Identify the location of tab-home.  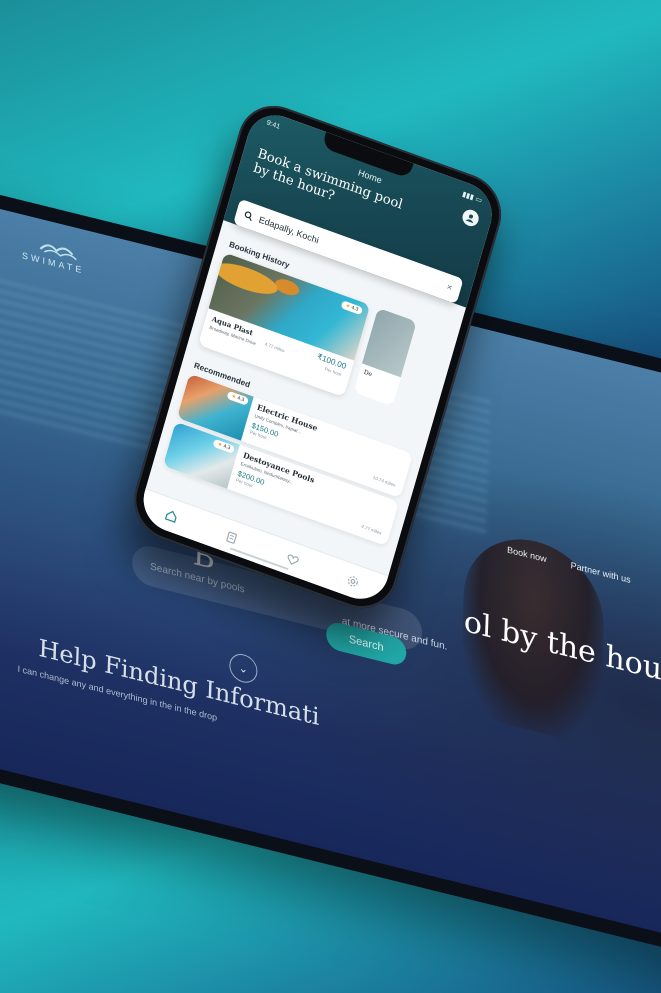
(171, 515).